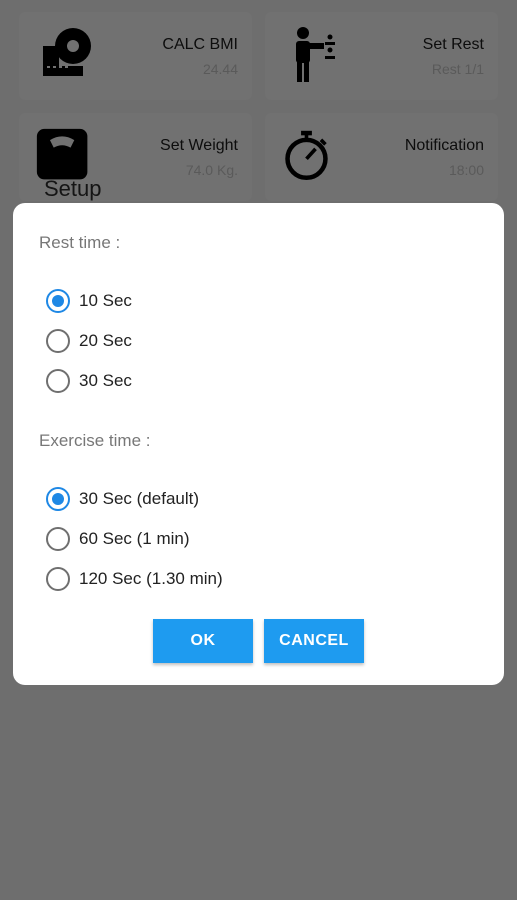 This screenshot has width=517, height=900. I want to click on radio-label: 120 Sec (1.30 min), so click(151, 578).